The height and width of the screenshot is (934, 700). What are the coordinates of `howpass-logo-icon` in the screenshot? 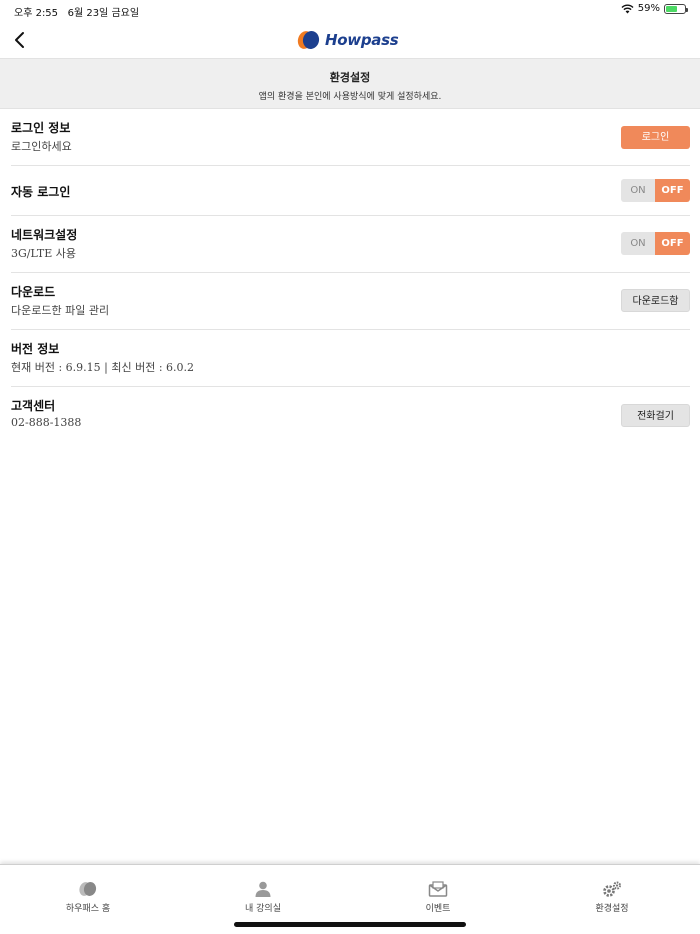 It's located at (308, 40).